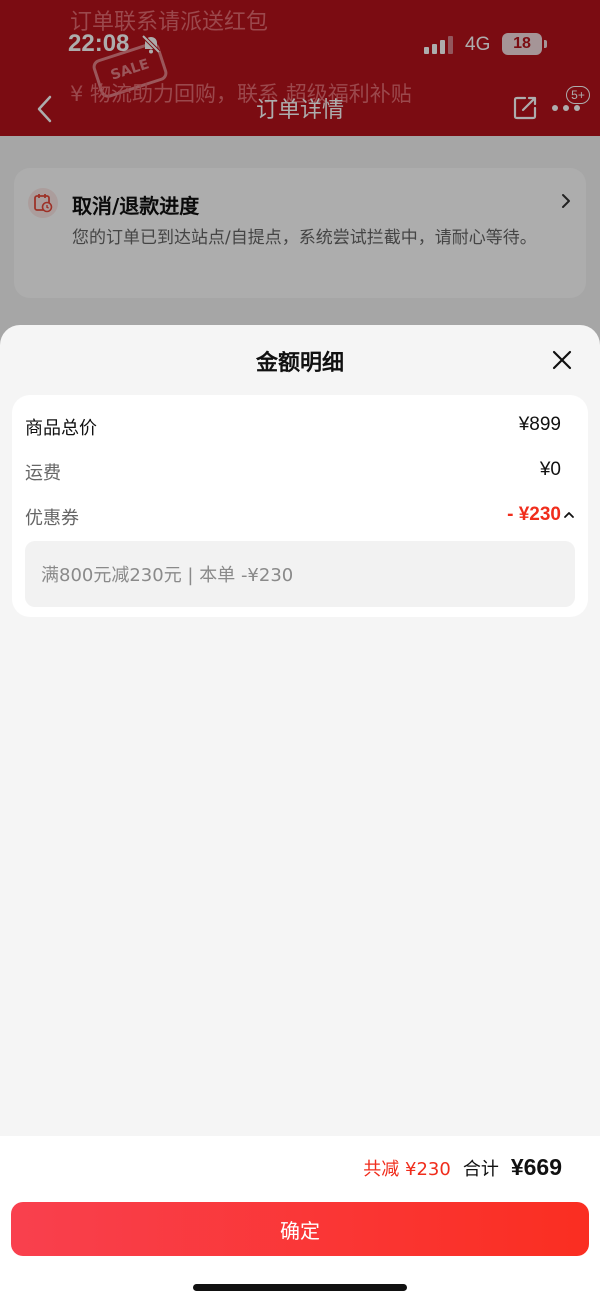 The width and height of the screenshot is (600, 1303). Describe the element at coordinates (43, 473) in the screenshot. I see `shipping-label: 运费` at that location.